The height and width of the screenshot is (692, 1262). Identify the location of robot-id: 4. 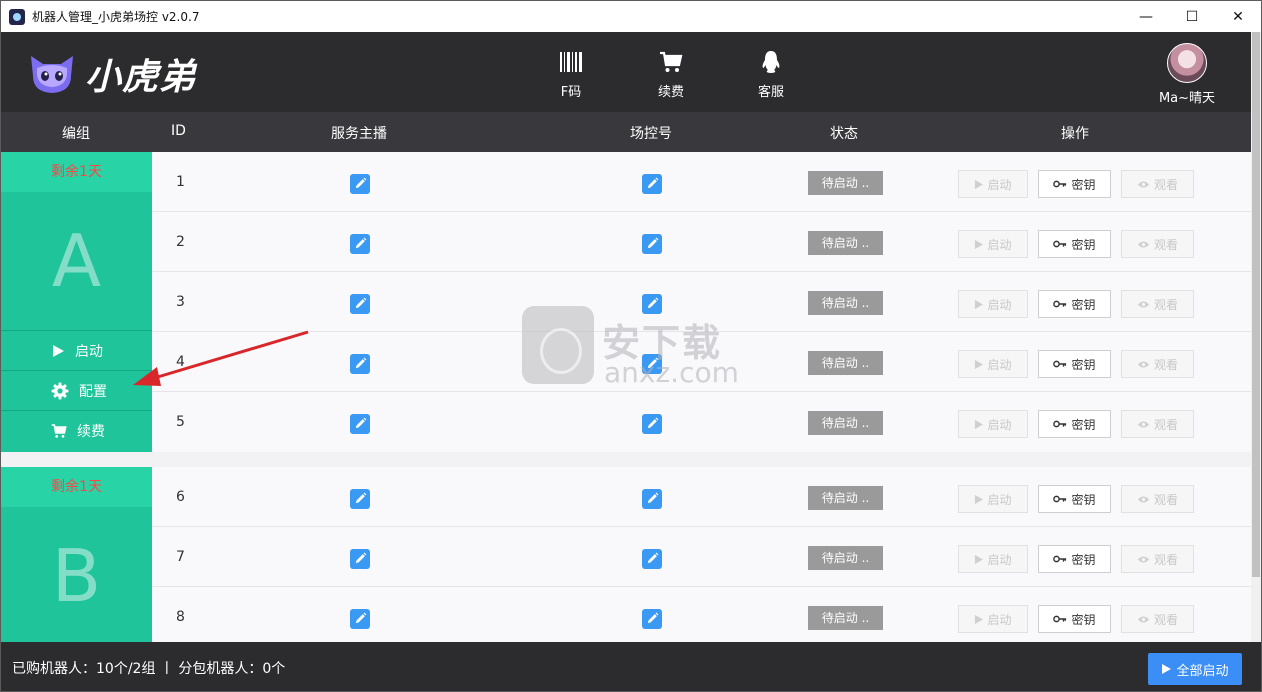
(180, 362).